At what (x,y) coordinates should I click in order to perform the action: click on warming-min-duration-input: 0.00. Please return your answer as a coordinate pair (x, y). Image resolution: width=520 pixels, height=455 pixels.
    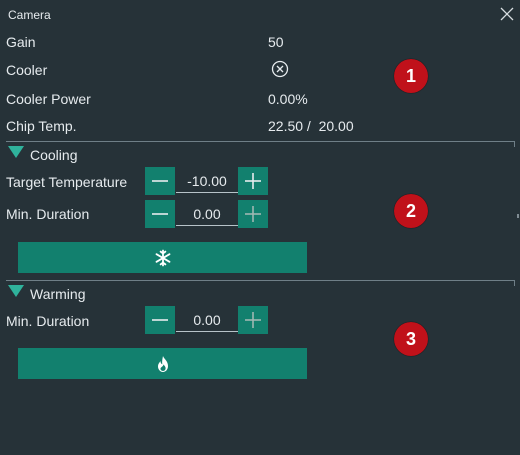
    Looking at the image, I should click on (207, 320).